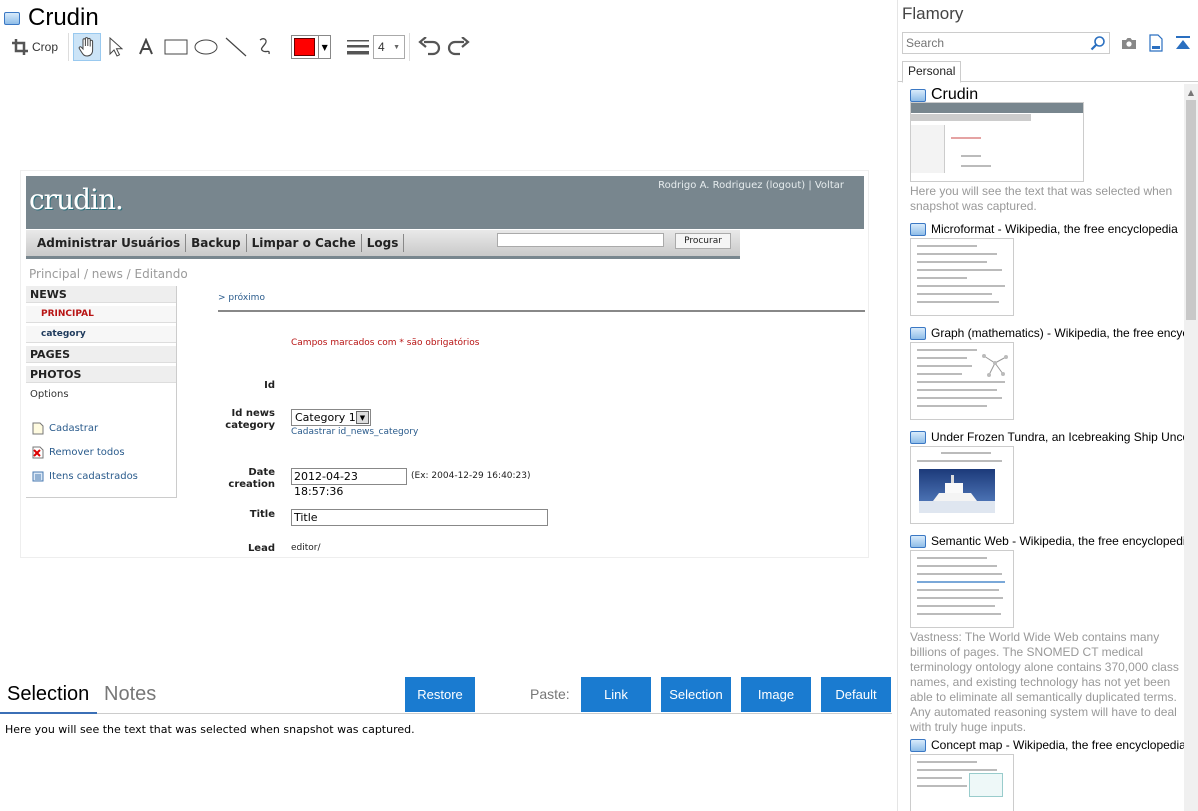 The width and height of the screenshot is (1198, 811). Describe the element at coordinates (995, 365) in the screenshot. I see `graph-diagram-icon` at that location.